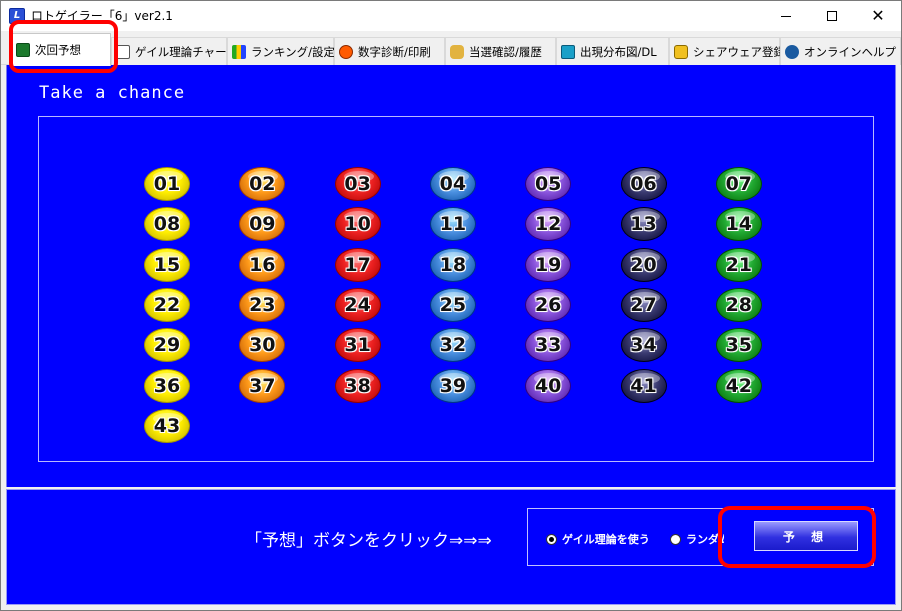 The height and width of the screenshot is (611, 902). I want to click on tab-number-diagnosis: 数字診断/印刷, so click(389, 51).